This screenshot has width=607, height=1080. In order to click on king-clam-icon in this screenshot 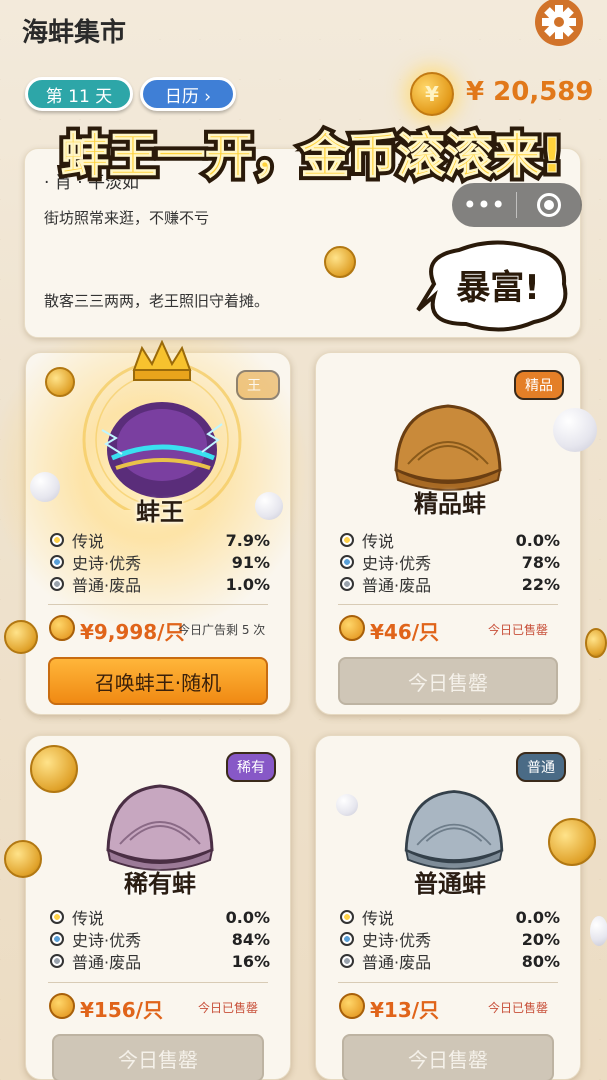, I will do `click(162, 429)`.